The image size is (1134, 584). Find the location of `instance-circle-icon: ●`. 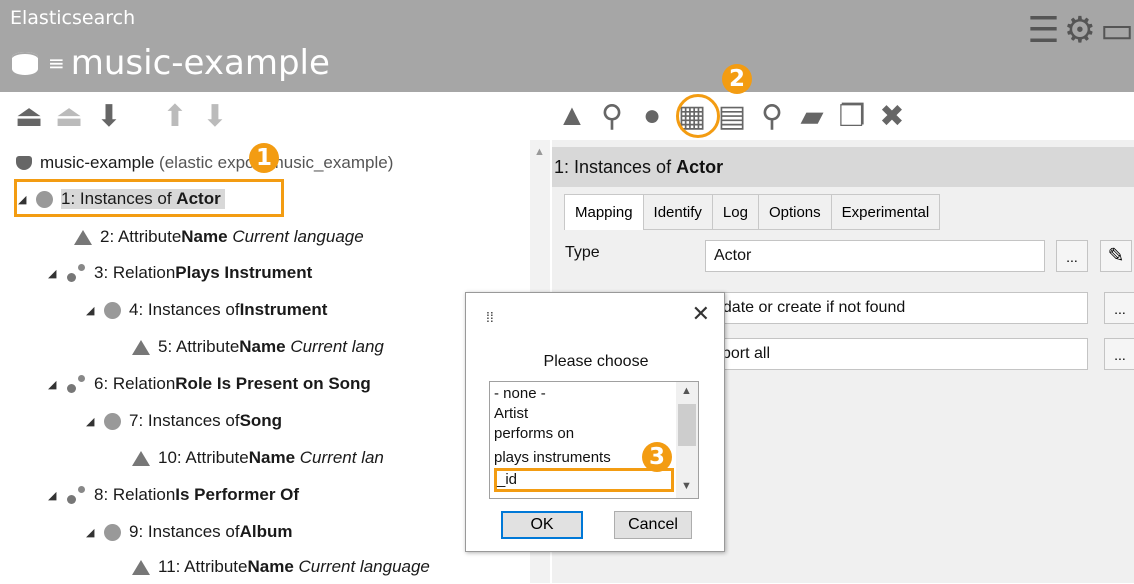

instance-circle-icon: ● is located at coordinates (652, 116).